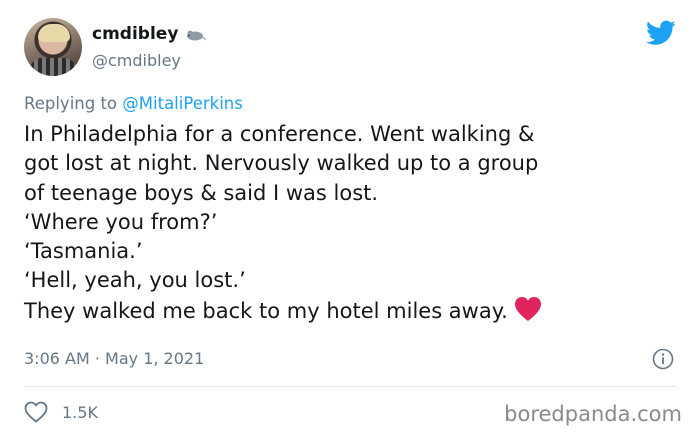  Describe the element at coordinates (182, 103) in the screenshot. I see `reply-mention-link: @MitaliPerkins` at that location.